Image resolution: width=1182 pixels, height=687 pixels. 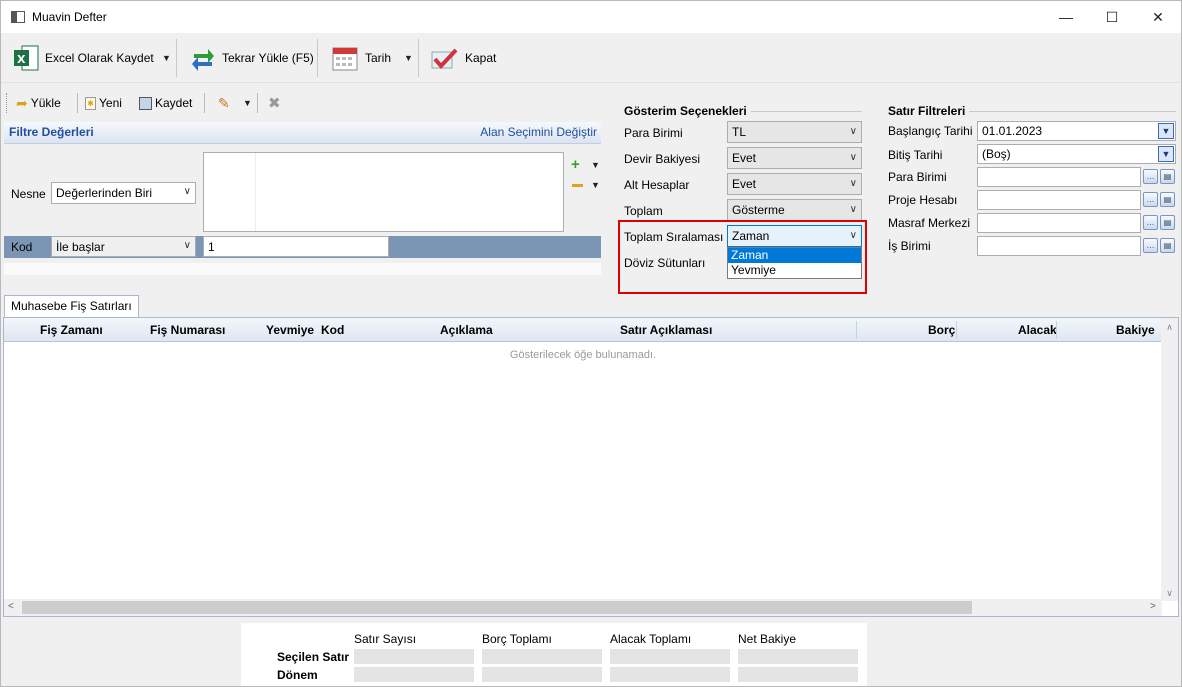 What do you see at coordinates (643, 211) in the screenshot?
I see `display-label-total: Toplam` at bounding box center [643, 211].